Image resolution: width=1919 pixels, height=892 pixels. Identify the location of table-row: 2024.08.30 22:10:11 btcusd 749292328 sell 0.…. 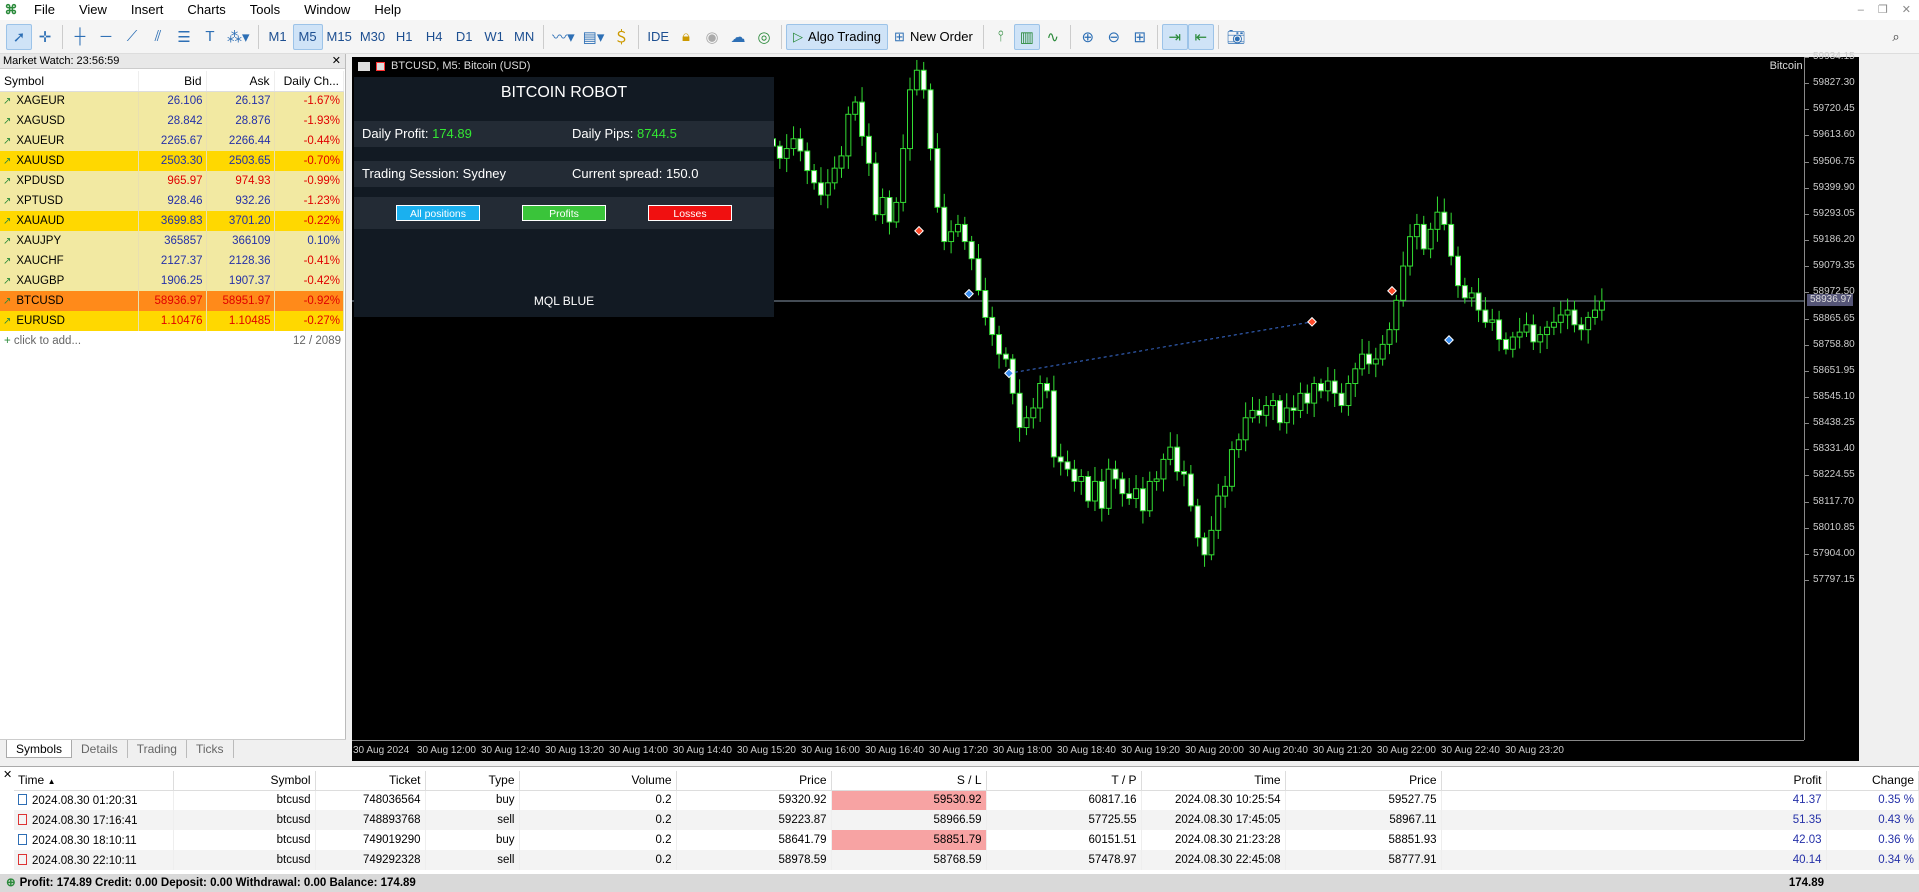
(966, 860).